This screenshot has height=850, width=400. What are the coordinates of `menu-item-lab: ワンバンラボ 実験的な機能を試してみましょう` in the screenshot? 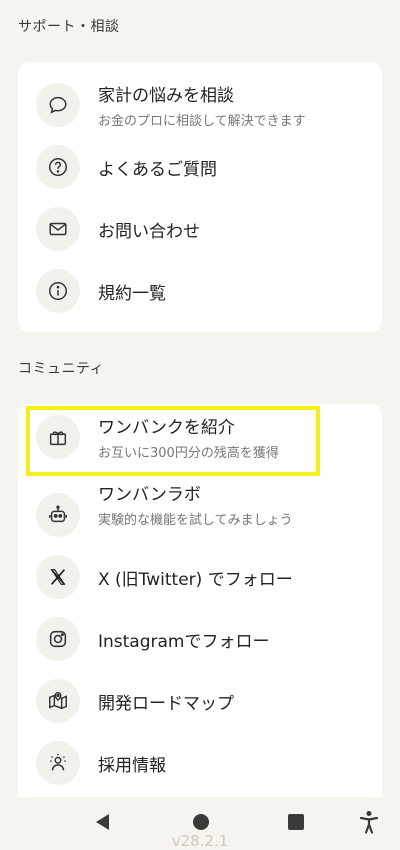 It's located at (200, 515).